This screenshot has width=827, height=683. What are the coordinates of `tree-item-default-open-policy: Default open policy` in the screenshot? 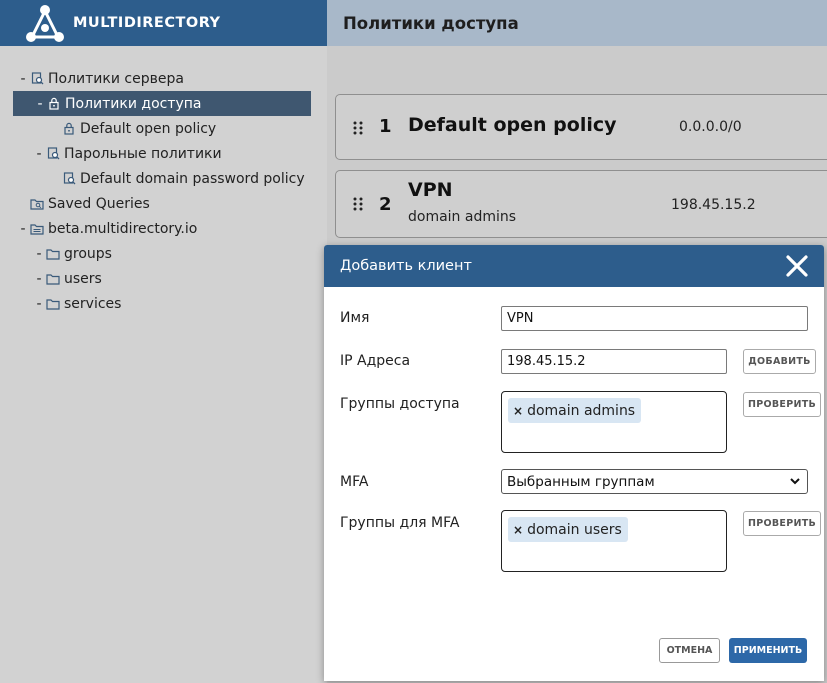 It's located at (132, 128).